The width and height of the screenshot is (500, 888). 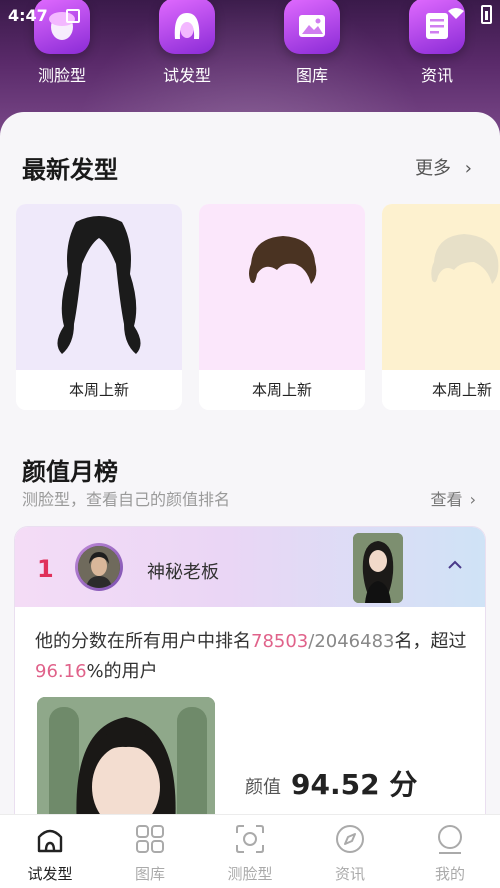 I want to click on chevron-up-icon, so click(x=455, y=564).